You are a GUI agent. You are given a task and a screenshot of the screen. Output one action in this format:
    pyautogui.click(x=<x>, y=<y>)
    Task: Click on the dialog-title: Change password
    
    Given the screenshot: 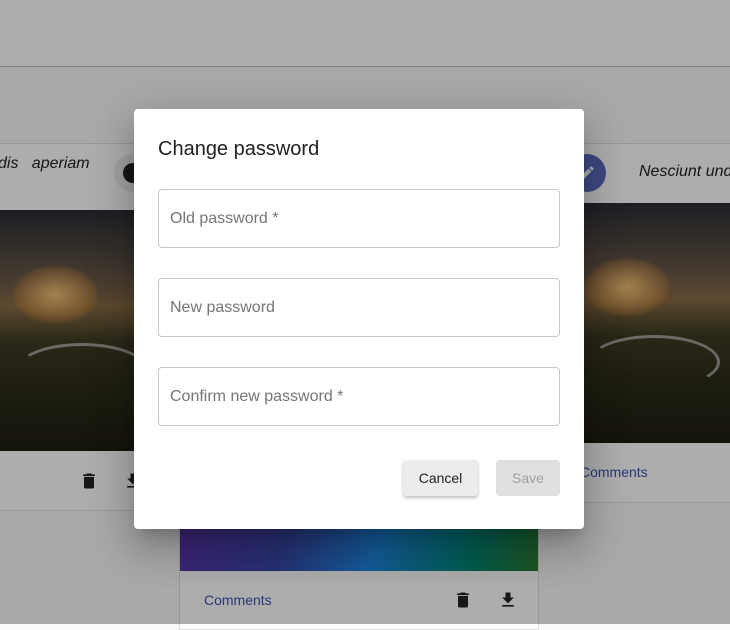 What is the action you would take?
    pyautogui.click(x=239, y=149)
    